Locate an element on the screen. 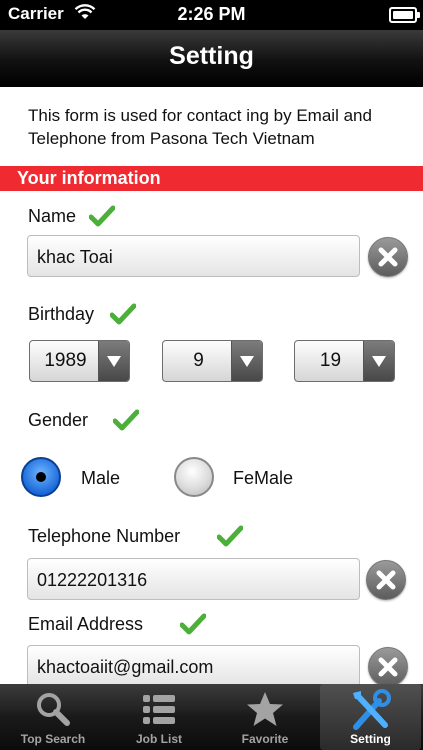 Image resolution: width=423 pixels, height=750 pixels. clock: 2:26 PM is located at coordinates (211, 14).